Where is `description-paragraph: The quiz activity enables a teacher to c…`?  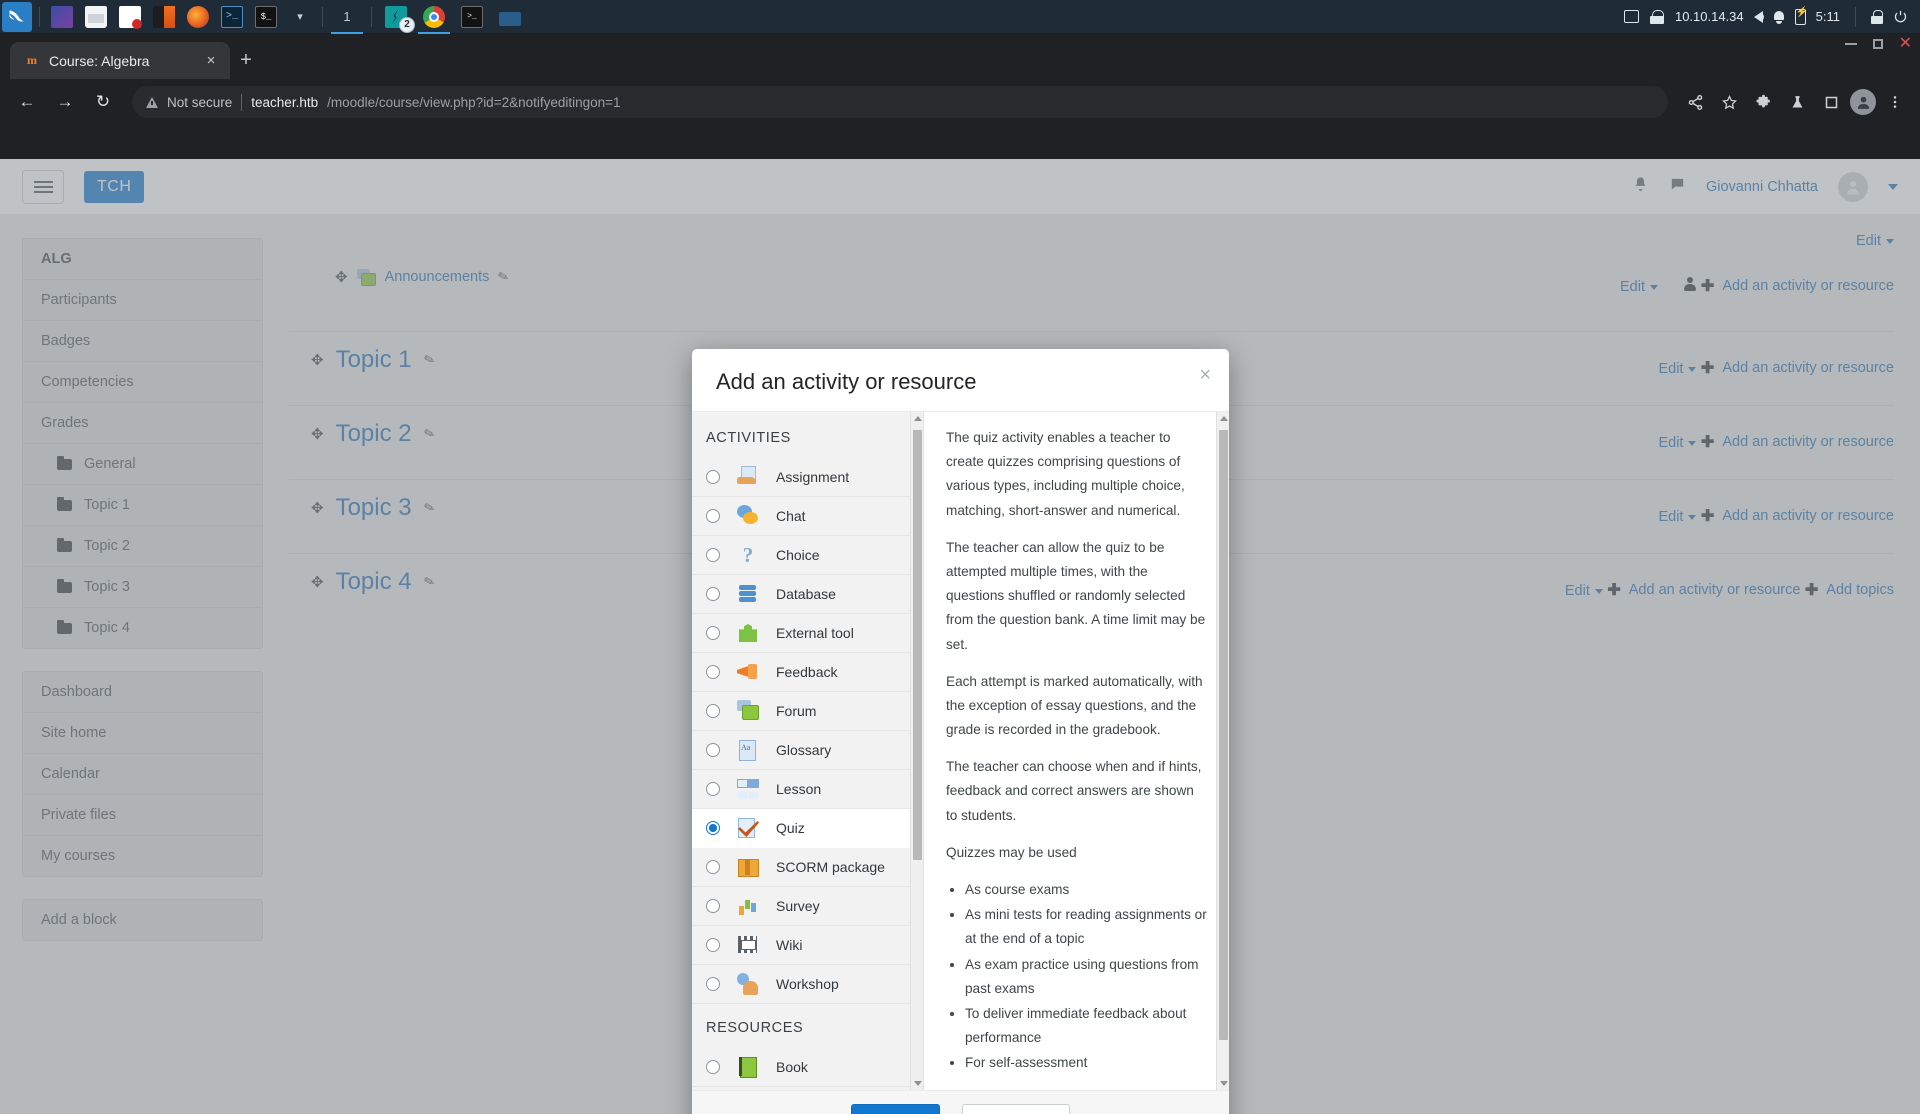
description-paragraph: The quiz activity enables a teacher to c… is located at coordinates (1076, 474).